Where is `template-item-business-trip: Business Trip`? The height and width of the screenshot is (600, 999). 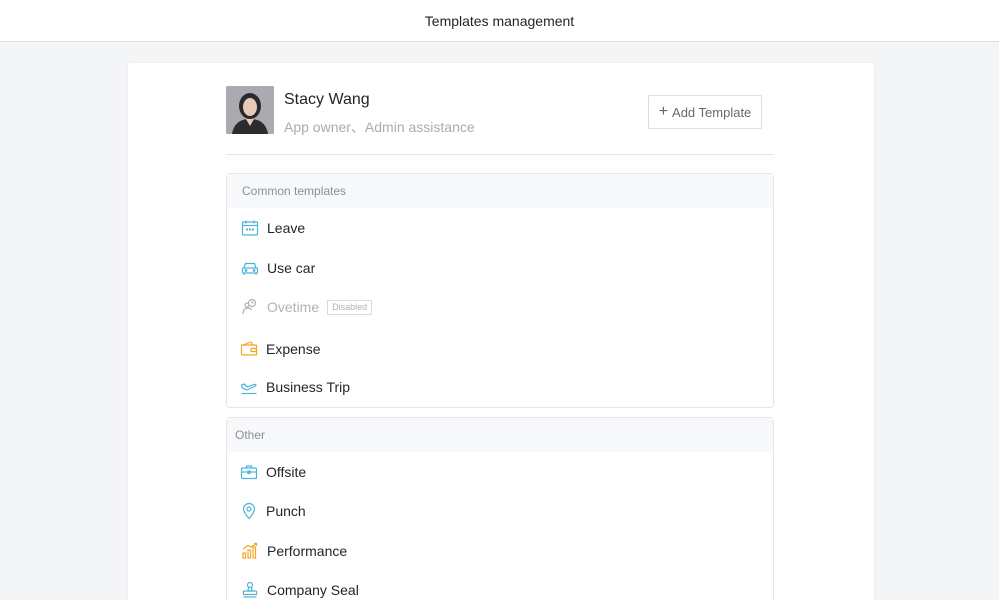
template-item-business-trip: Business Trip is located at coordinates (295, 387).